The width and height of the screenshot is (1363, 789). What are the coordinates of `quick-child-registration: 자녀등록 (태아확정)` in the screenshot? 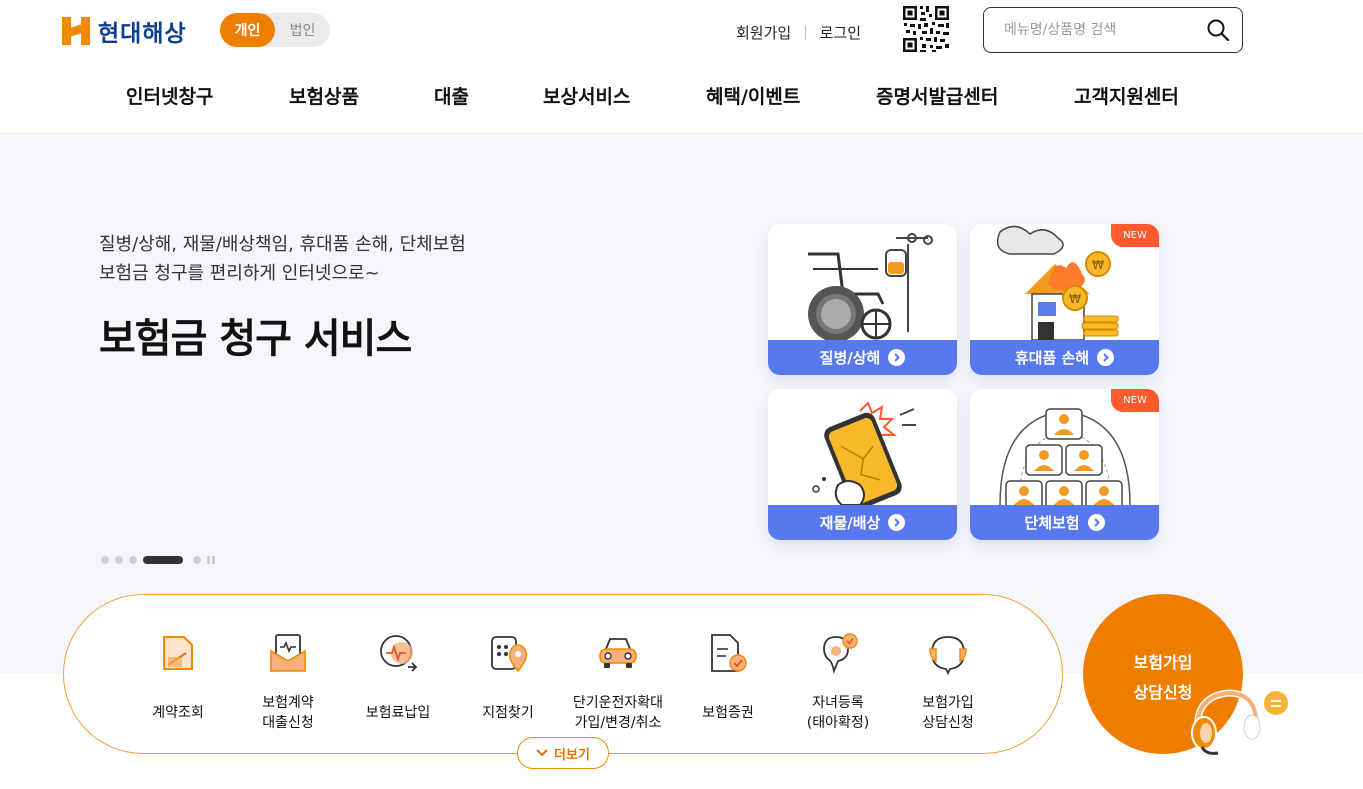 It's located at (838, 682).